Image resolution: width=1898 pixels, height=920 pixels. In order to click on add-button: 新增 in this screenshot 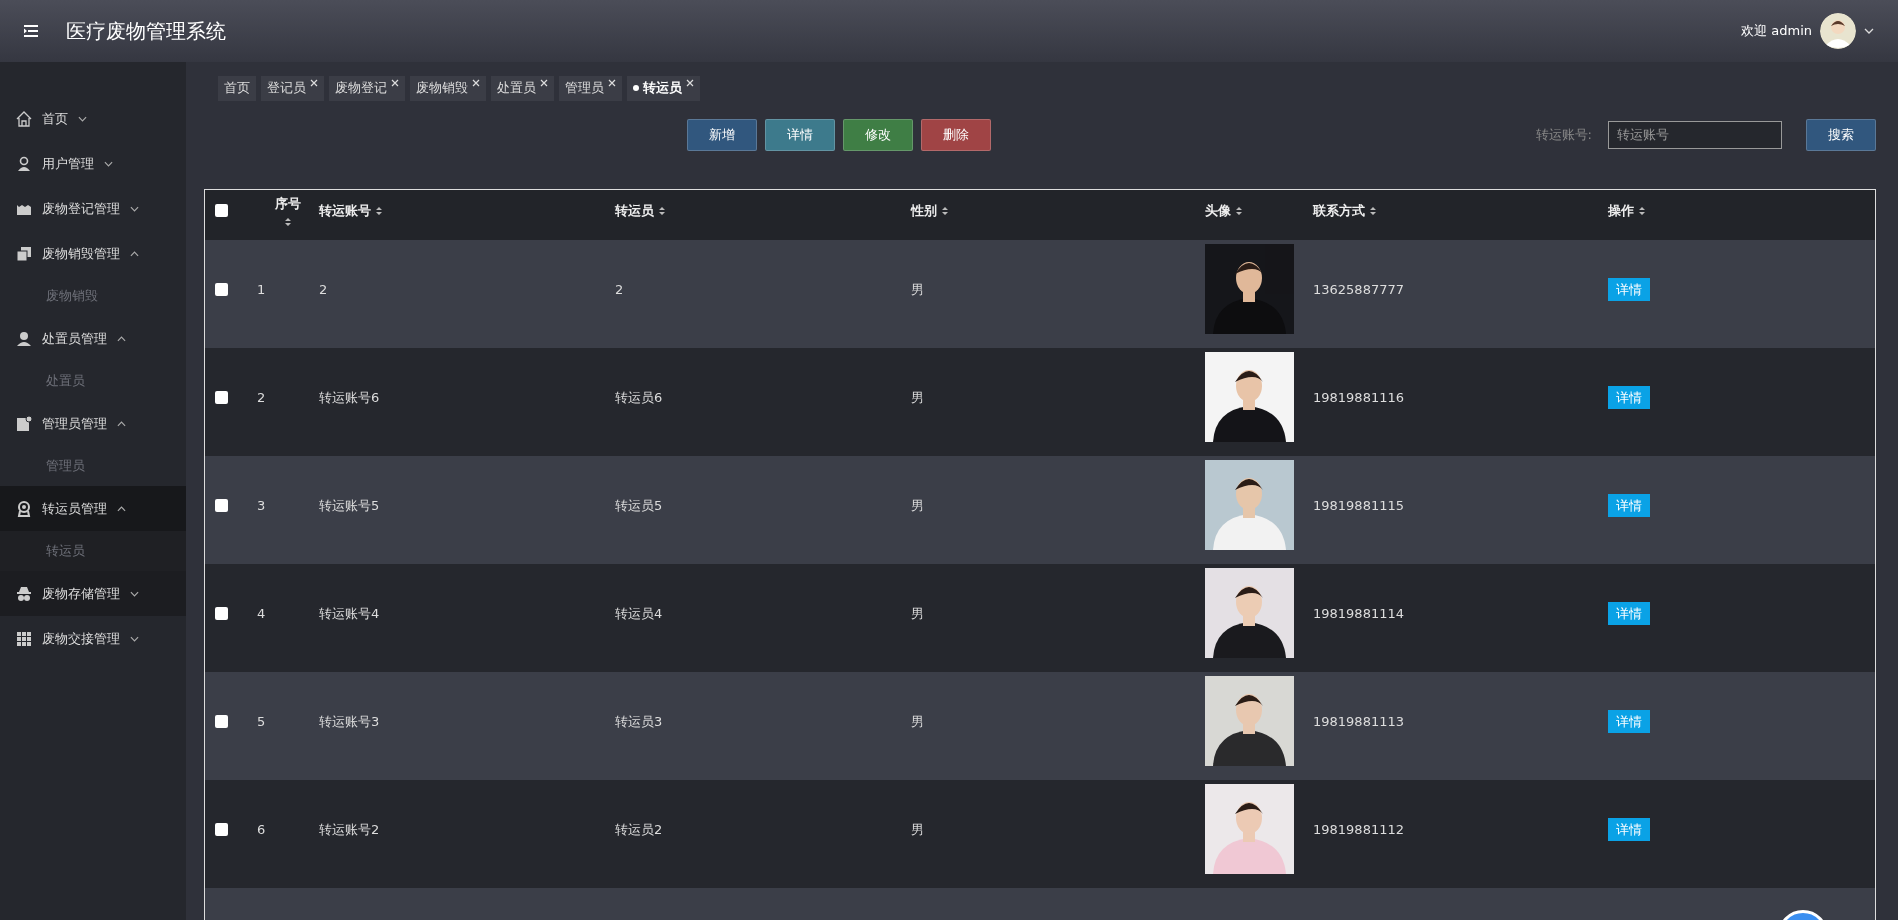, I will do `click(722, 134)`.